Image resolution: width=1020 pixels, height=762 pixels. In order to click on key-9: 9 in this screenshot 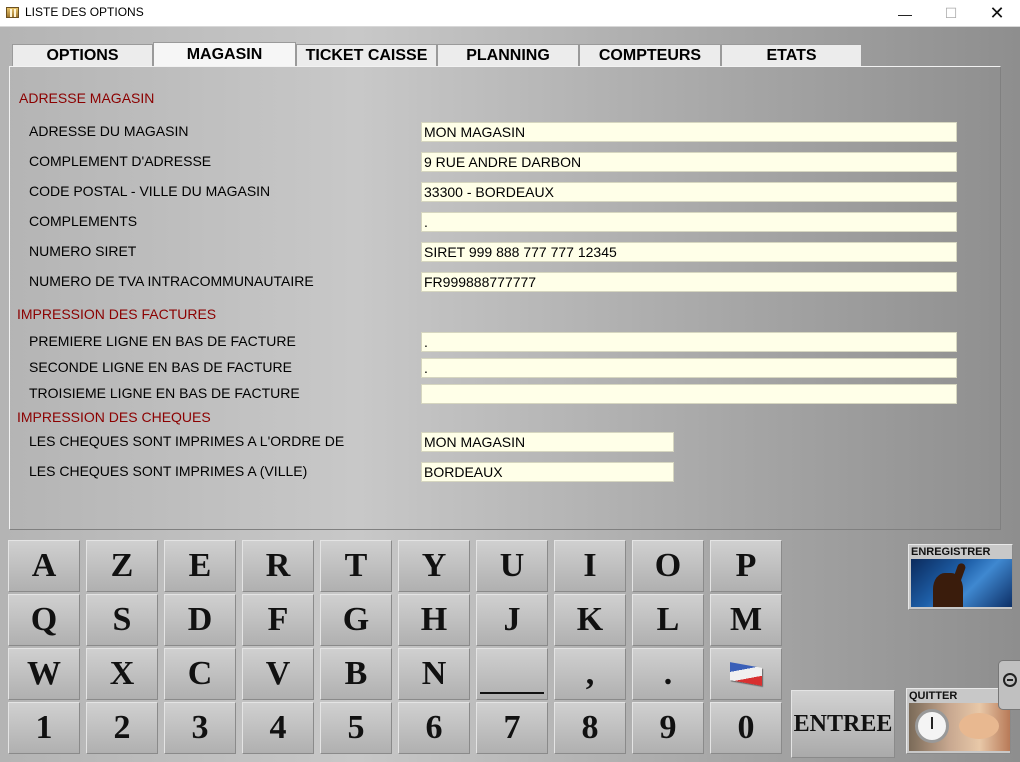, I will do `click(668, 728)`.